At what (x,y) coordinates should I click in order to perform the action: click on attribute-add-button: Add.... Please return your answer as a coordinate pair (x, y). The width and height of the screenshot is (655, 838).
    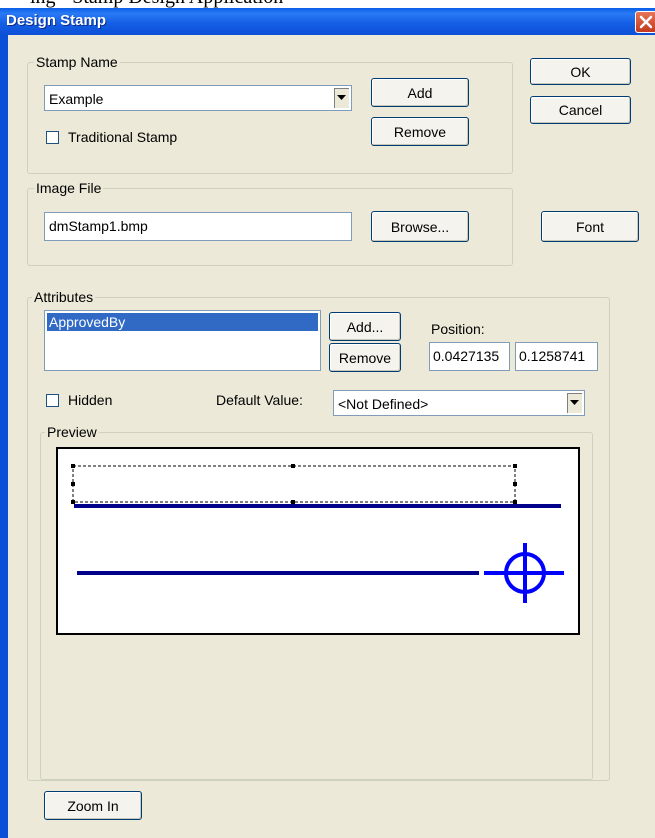
    Looking at the image, I should click on (365, 326).